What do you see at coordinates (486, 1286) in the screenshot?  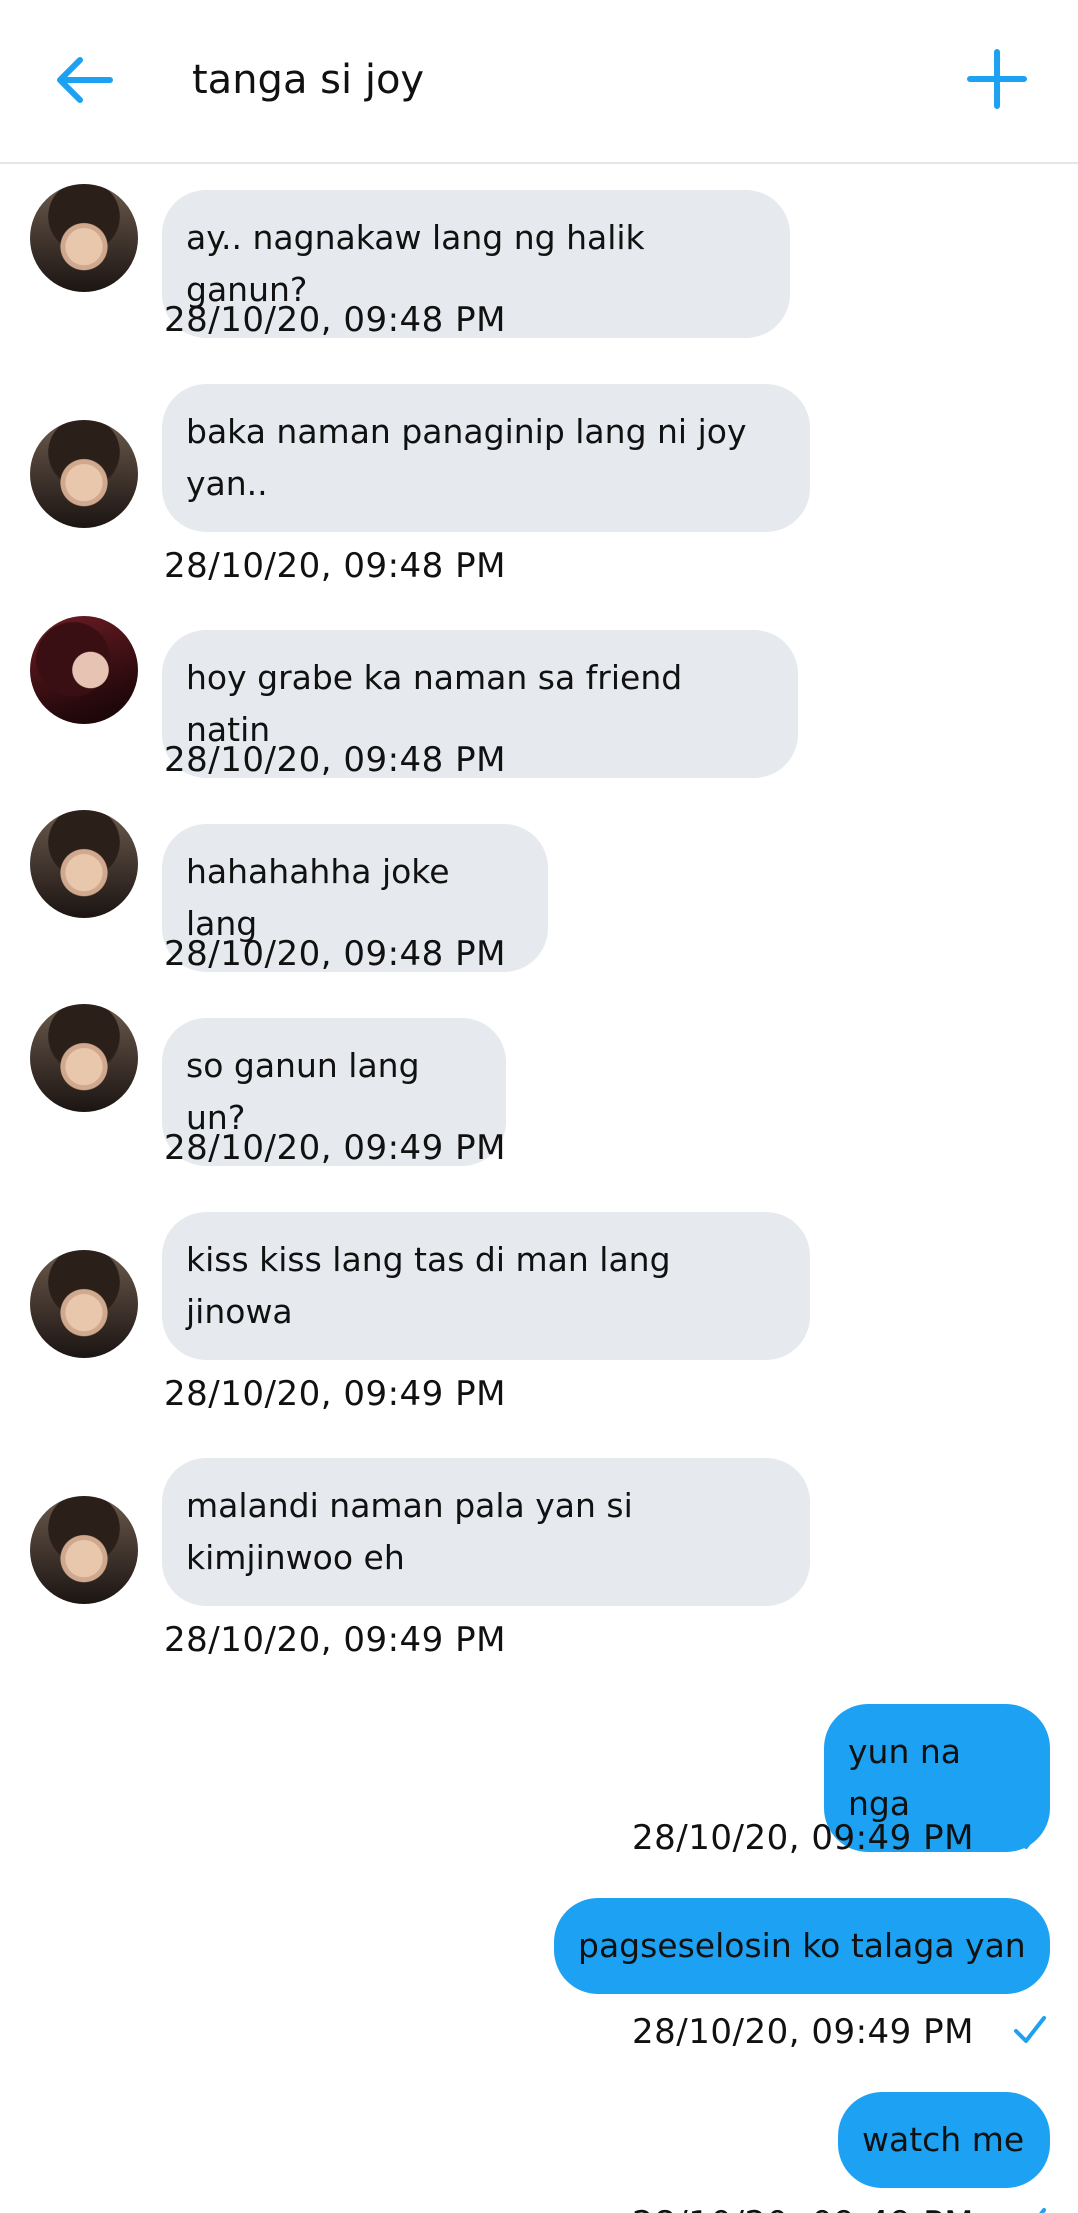 I see `message-bubble: kiss kiss lang tas di man lang jinowa` at bounding box center [486, 1286].